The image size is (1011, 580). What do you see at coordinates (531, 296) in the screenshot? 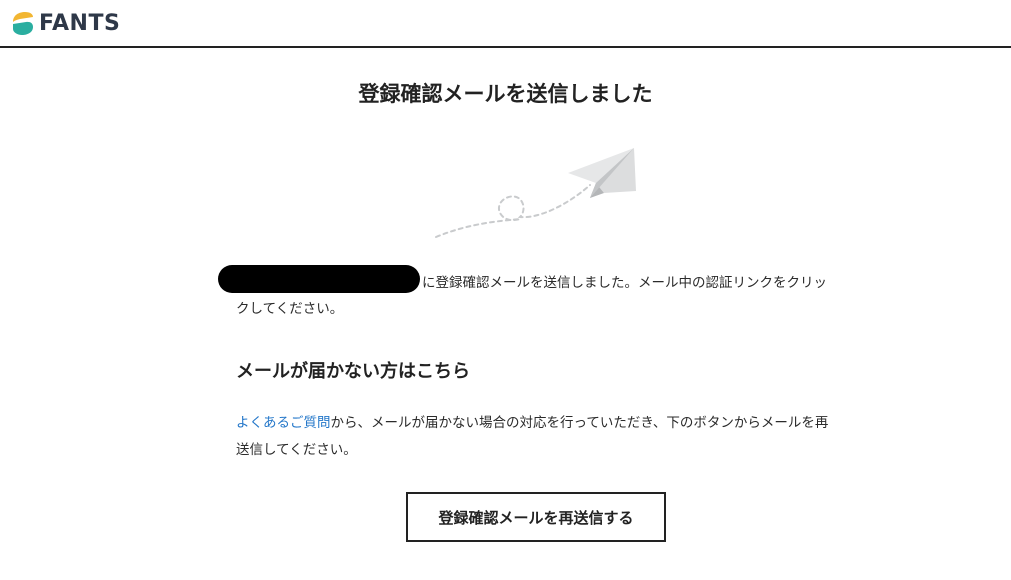
I see `notice-text: に登録確認メールを送信しました。メール中の認証リンクをクリックしてください。` at bounding box center [531, 296].